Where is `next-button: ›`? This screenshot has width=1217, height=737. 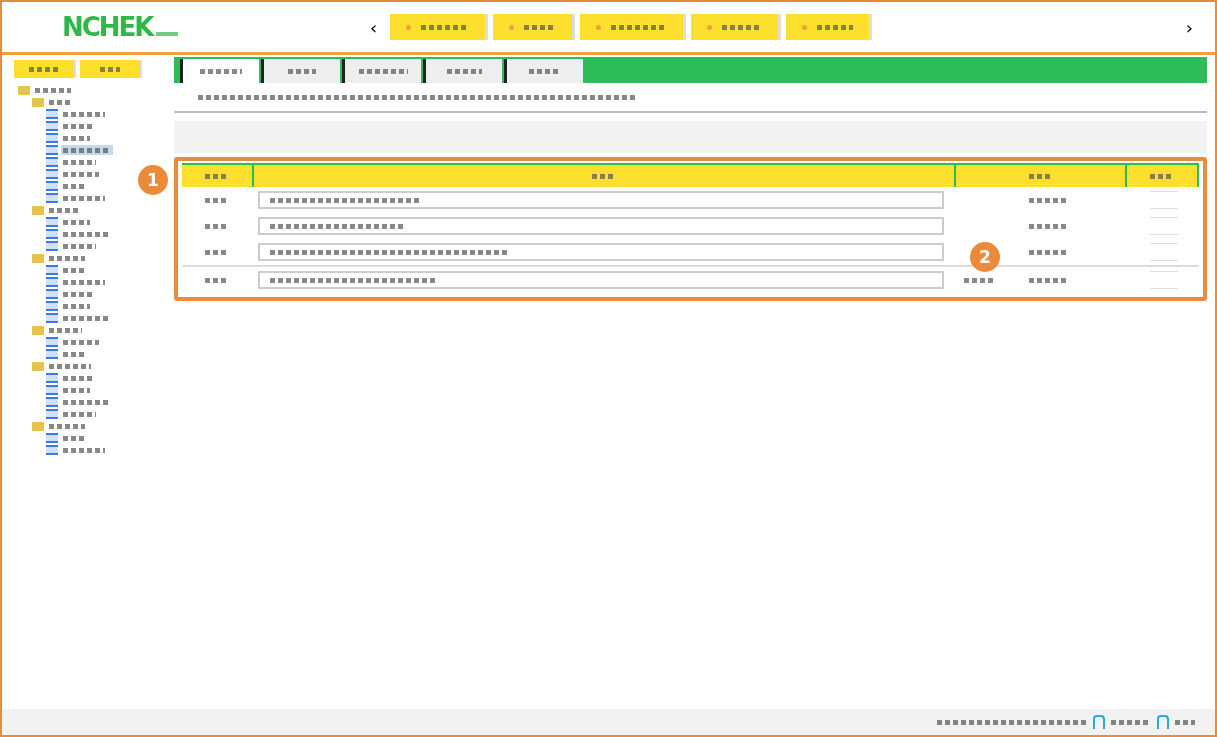 next-button: › is located at coordinates (1189, 27).